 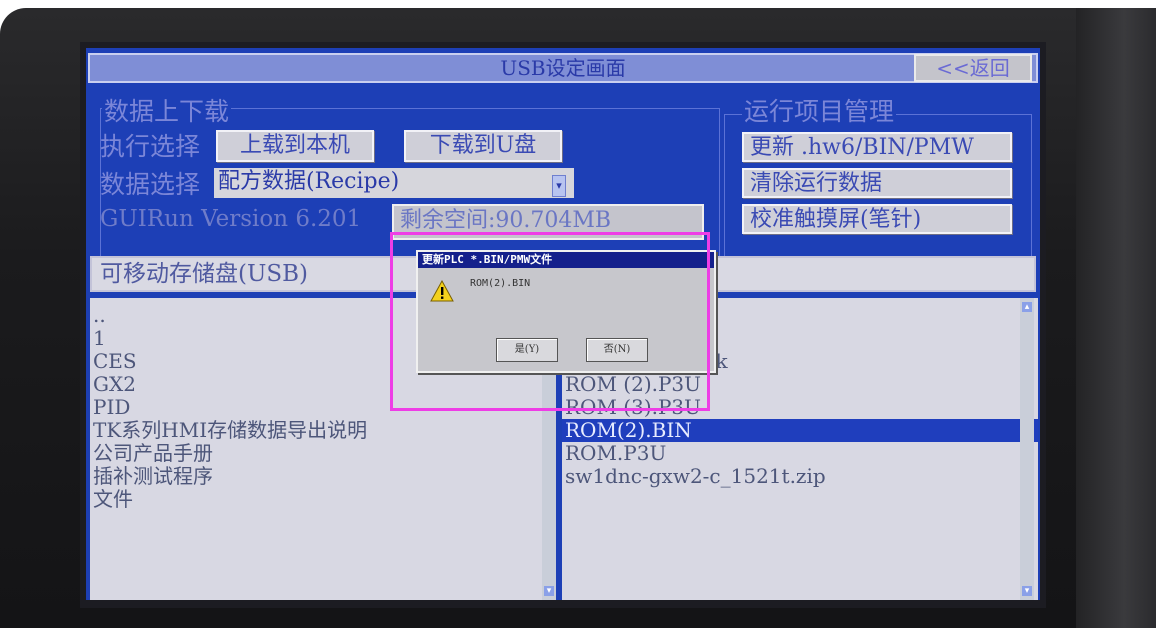 I want to click on scroll-up-icon: ▴, so click(x=1027, y=307).